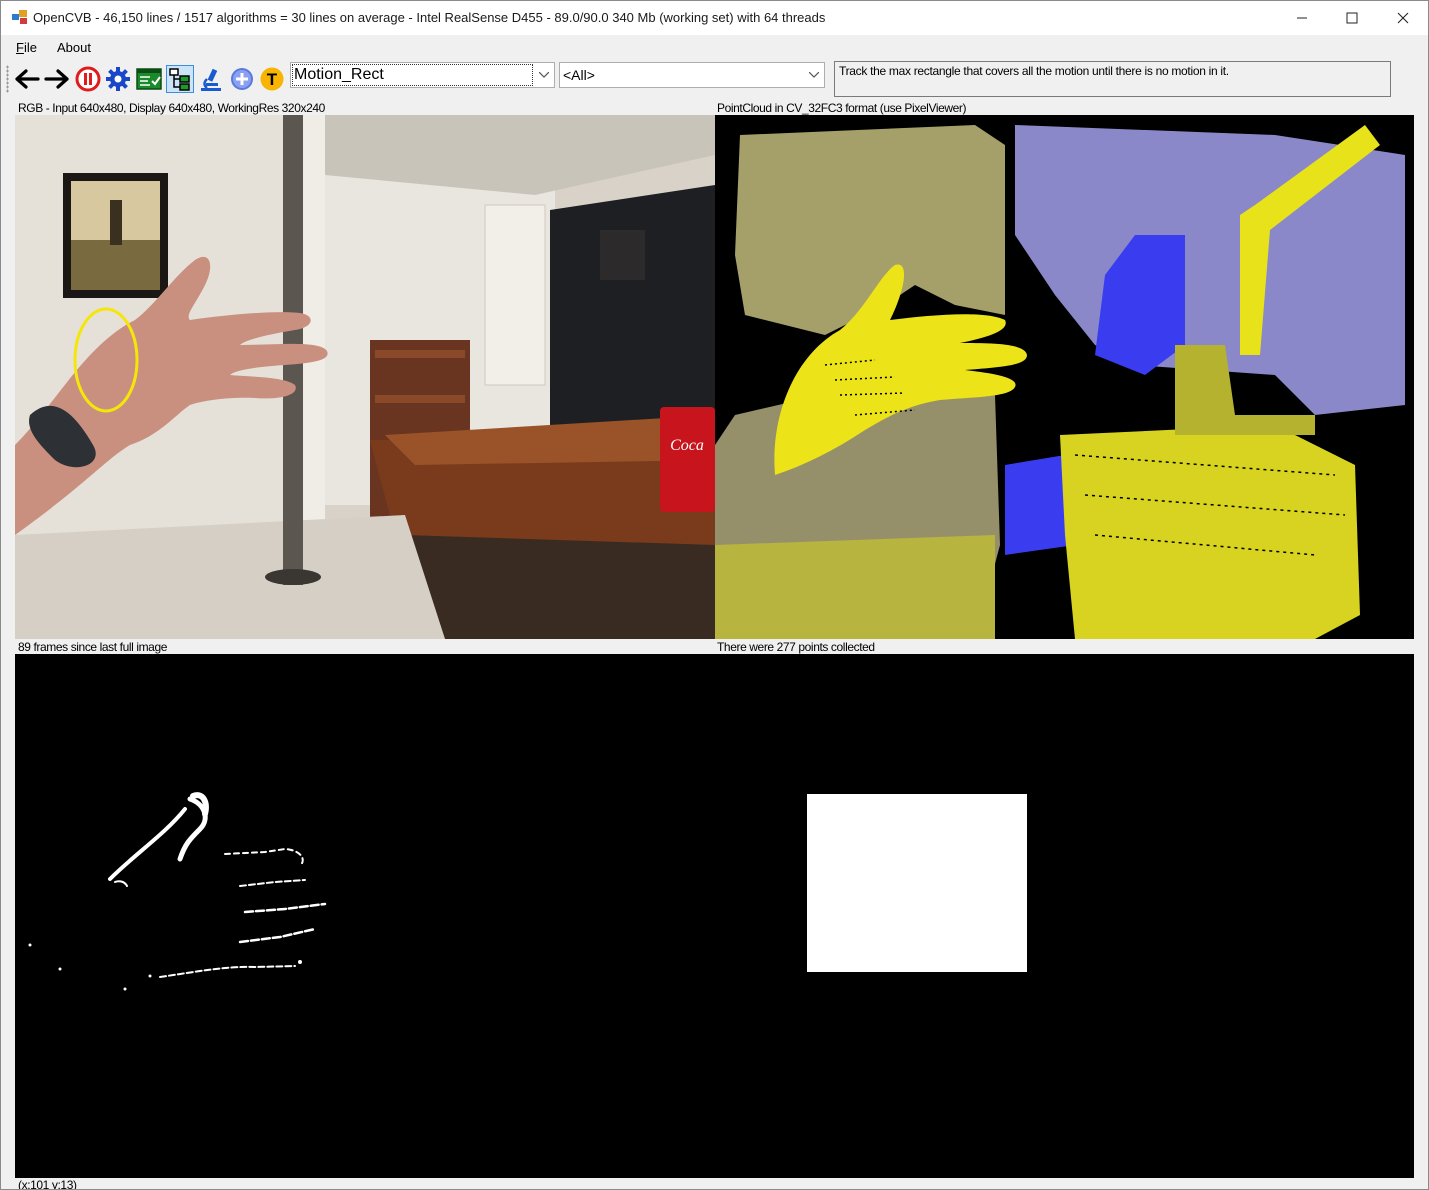  I want to click on translate-button: T, so click(272, 79).